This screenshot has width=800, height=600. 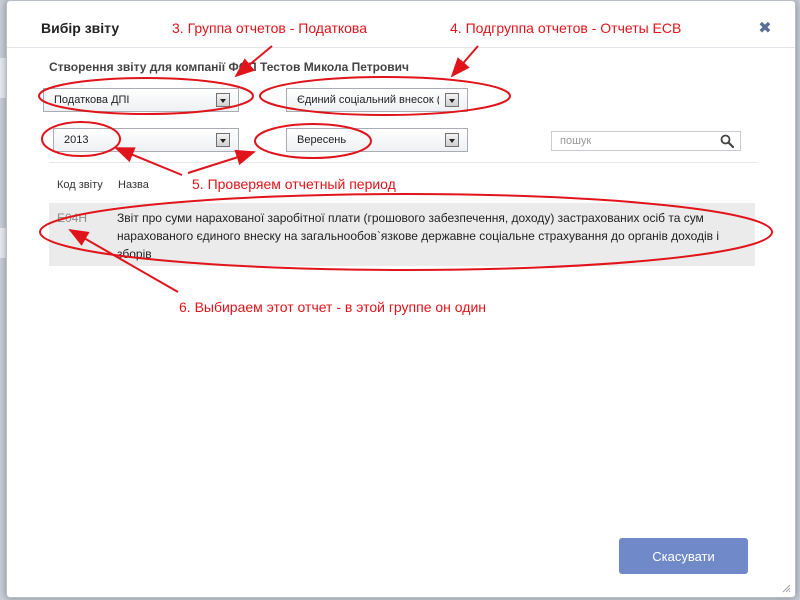 What do you see at coordinates (786, 588) in the screenshot?
I see `resize-grip-icon` at bounding box center [786, 588].